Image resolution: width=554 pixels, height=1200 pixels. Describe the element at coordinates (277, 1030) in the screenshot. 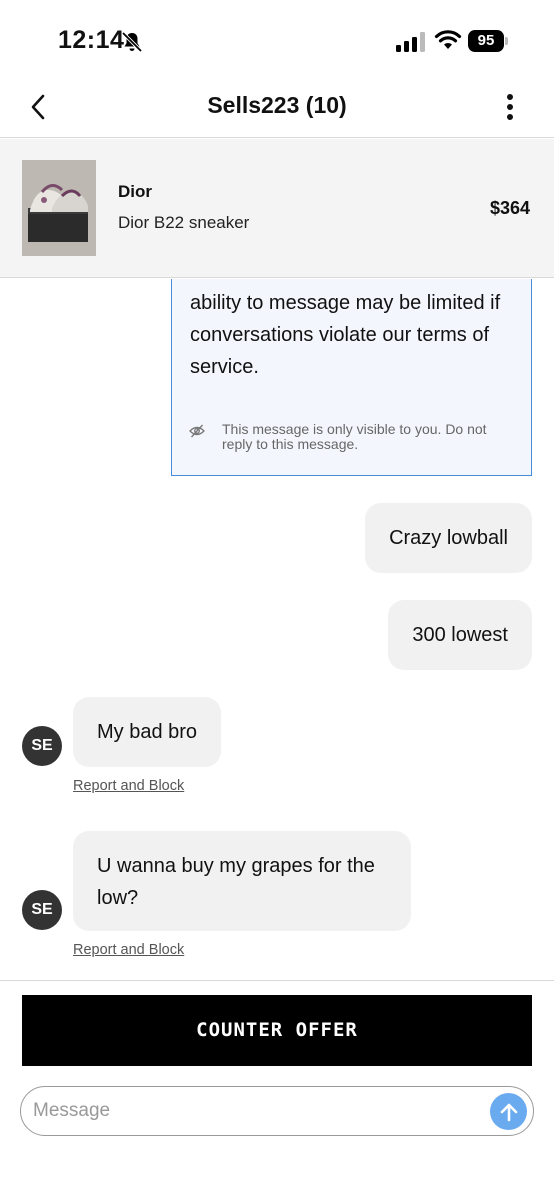

I see `counter-offer-button: COUNTER OFFER` at that location.